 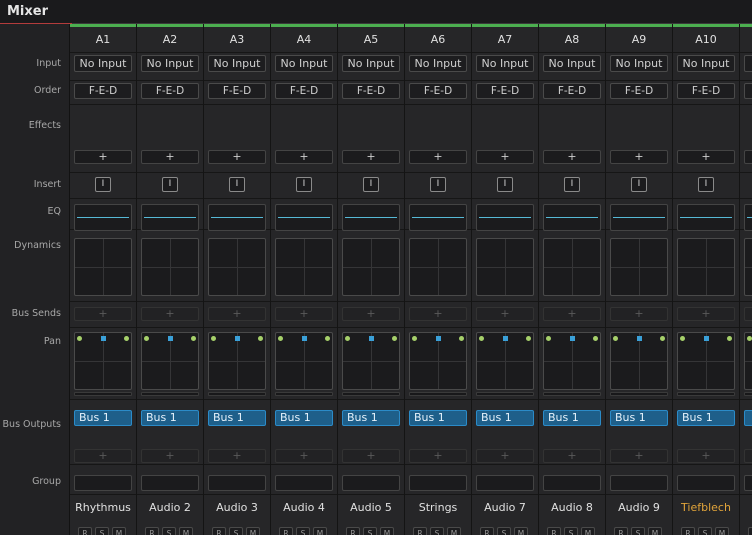 What do you see at coordinates (572, 507) in the screenshot?
I see `track-name: Audio 8` at bounding box center [572, 507].